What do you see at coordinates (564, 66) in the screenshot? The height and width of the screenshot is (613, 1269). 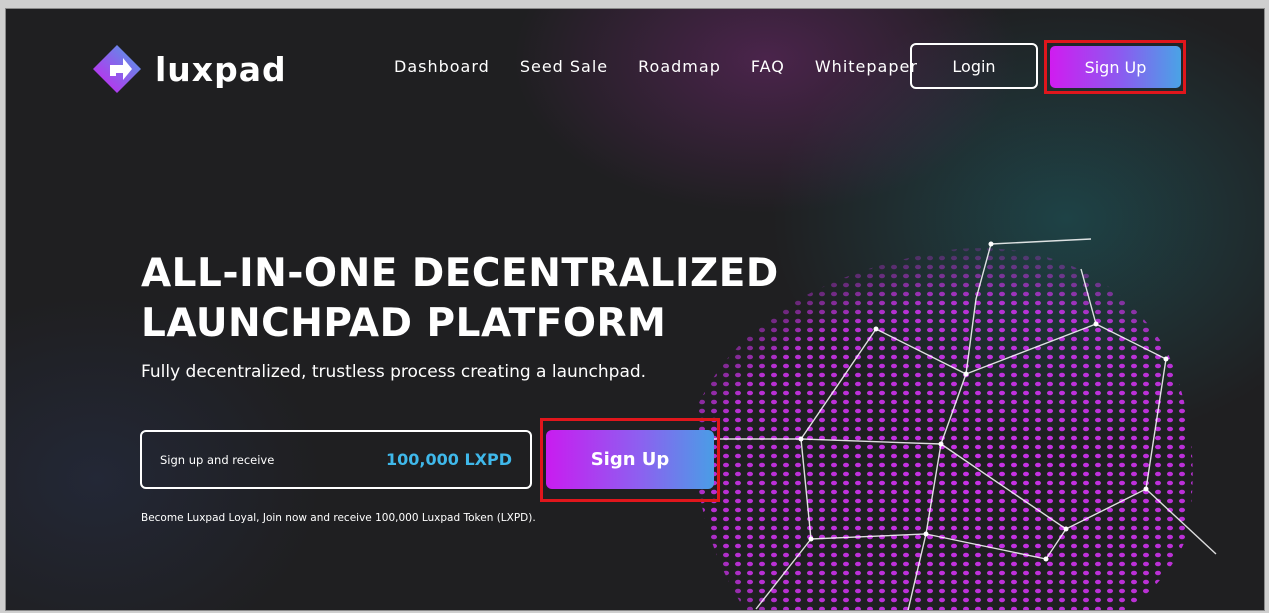 I see `nav-seed-sale-link: Seed Sale` at bounding box center [564, 66].